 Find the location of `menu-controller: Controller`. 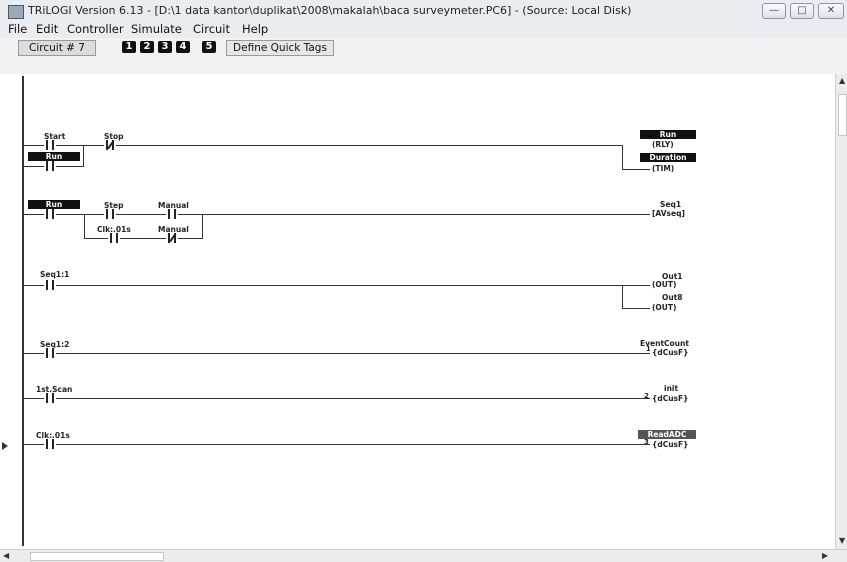

menu-controller: Controller is located at coordinates (95, 29).